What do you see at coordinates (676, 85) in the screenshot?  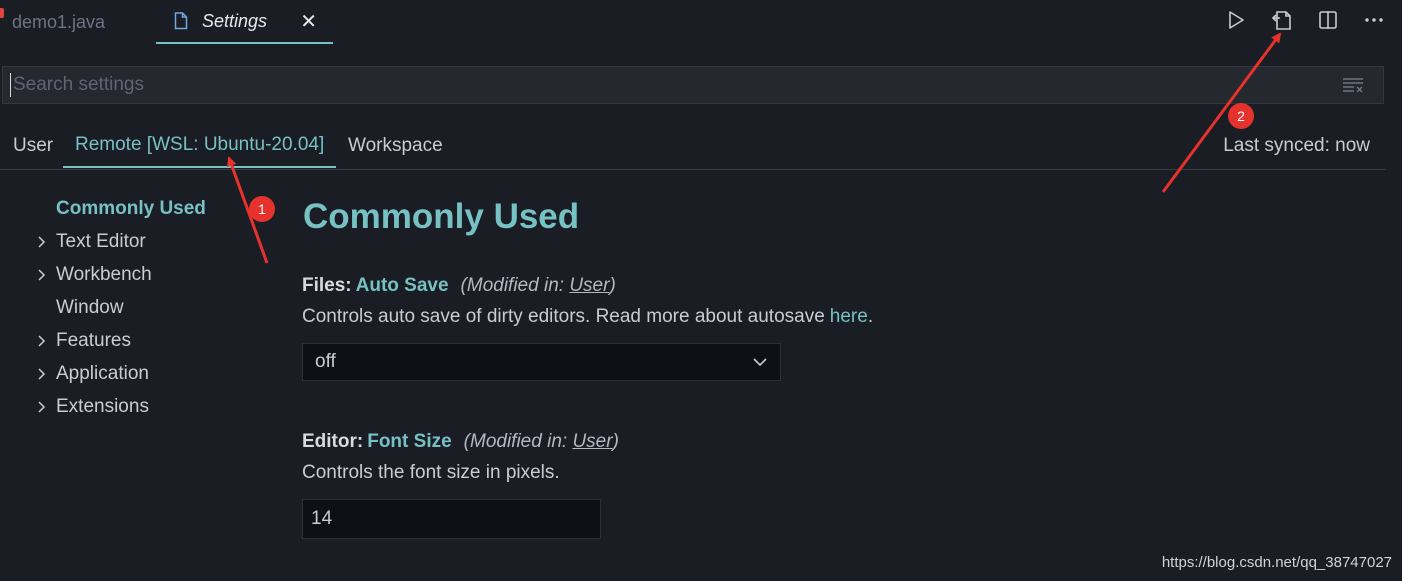 I see `search-input` at bounding box center [676, 85].